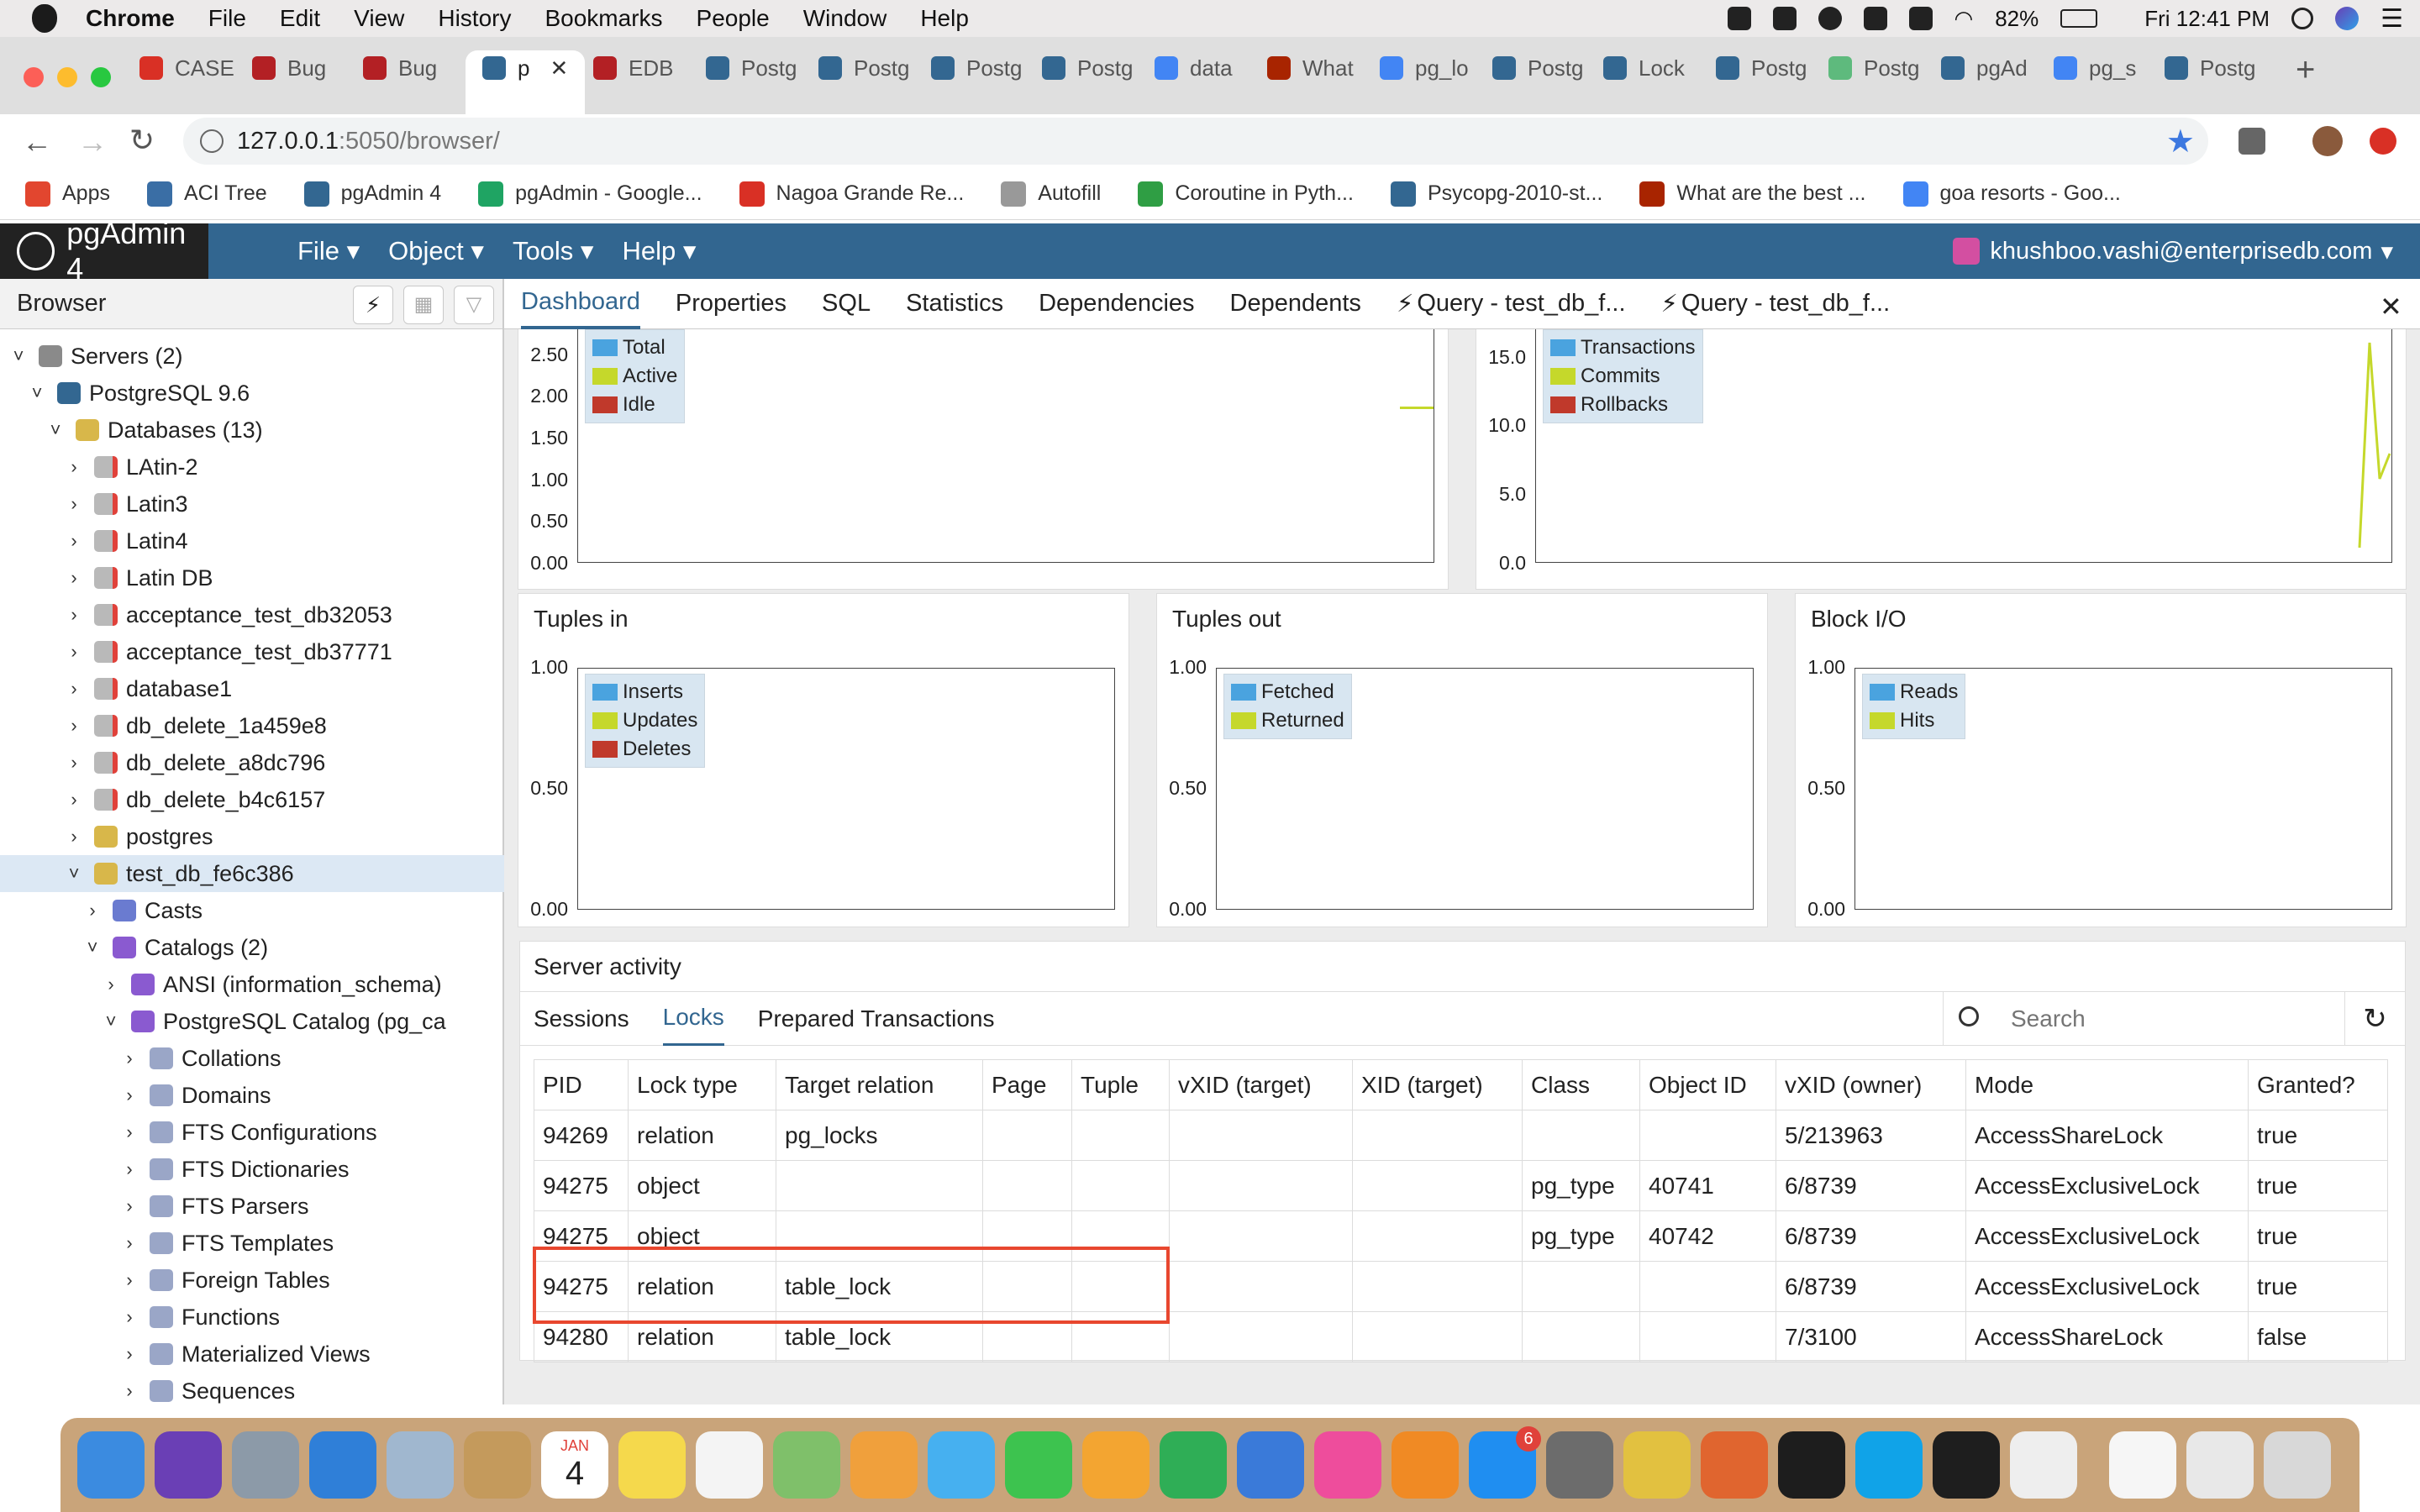  What do you see at coordinates (300, 18) in the screenshot?
I see `menu-edit: Edit` at bounding box center [300, 18].